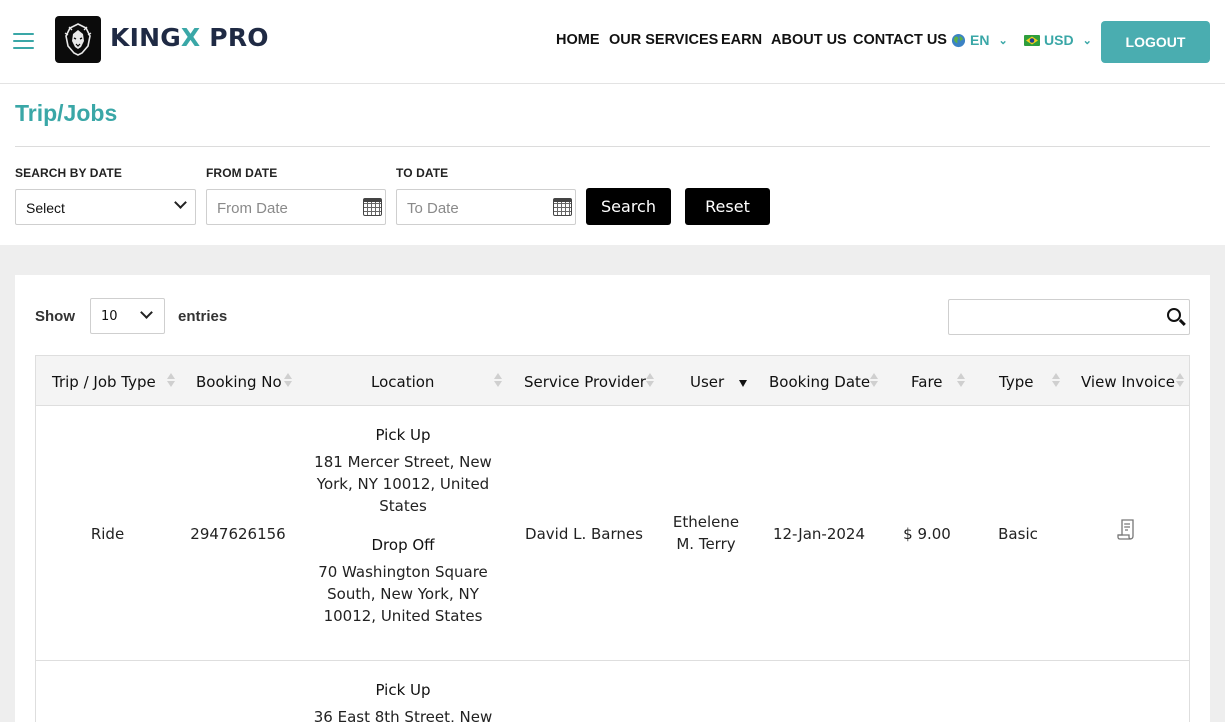 The height and width of the screenshot is (722, 1225). What do you see at coordinates (403, 715) in the screenshot?
I see `pickup-address: 36 East 8th Street, New` at bounding box center [403, 715].